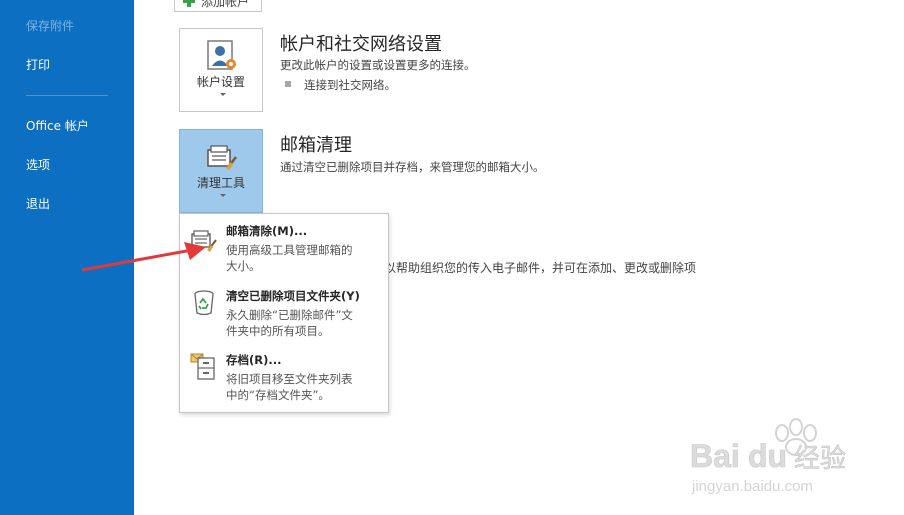 The width and height of the screenshot is (904, 515). What do you see at coordinates (225, 4) in the screenshot?
I see `add-account-label: 添加帐户` at bounding box center [225, 4].